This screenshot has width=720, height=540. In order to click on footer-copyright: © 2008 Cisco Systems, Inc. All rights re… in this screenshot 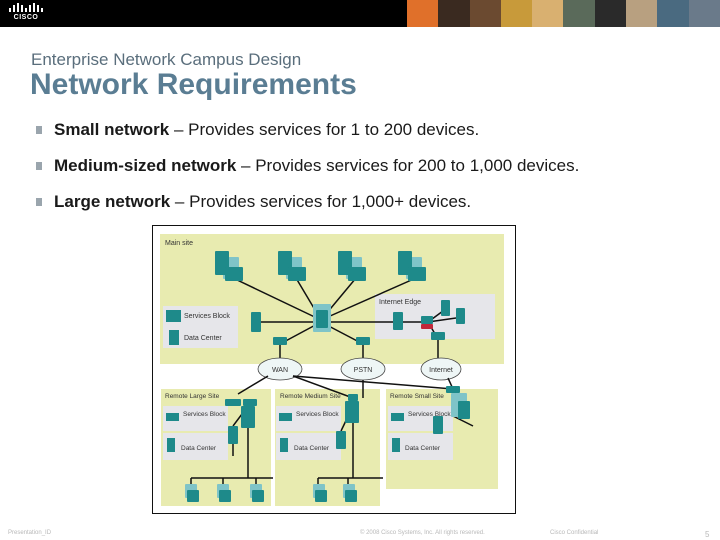, I will do `click(422, 533)`.